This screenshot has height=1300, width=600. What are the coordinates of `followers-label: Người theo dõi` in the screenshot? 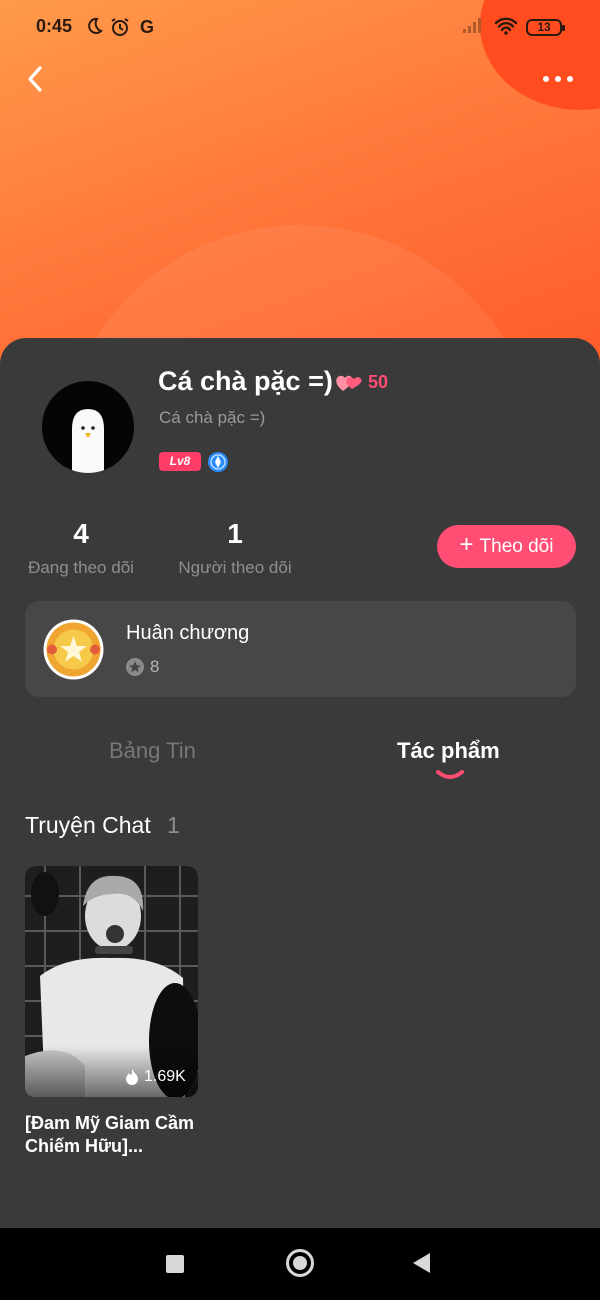 It's located at (235, 567).